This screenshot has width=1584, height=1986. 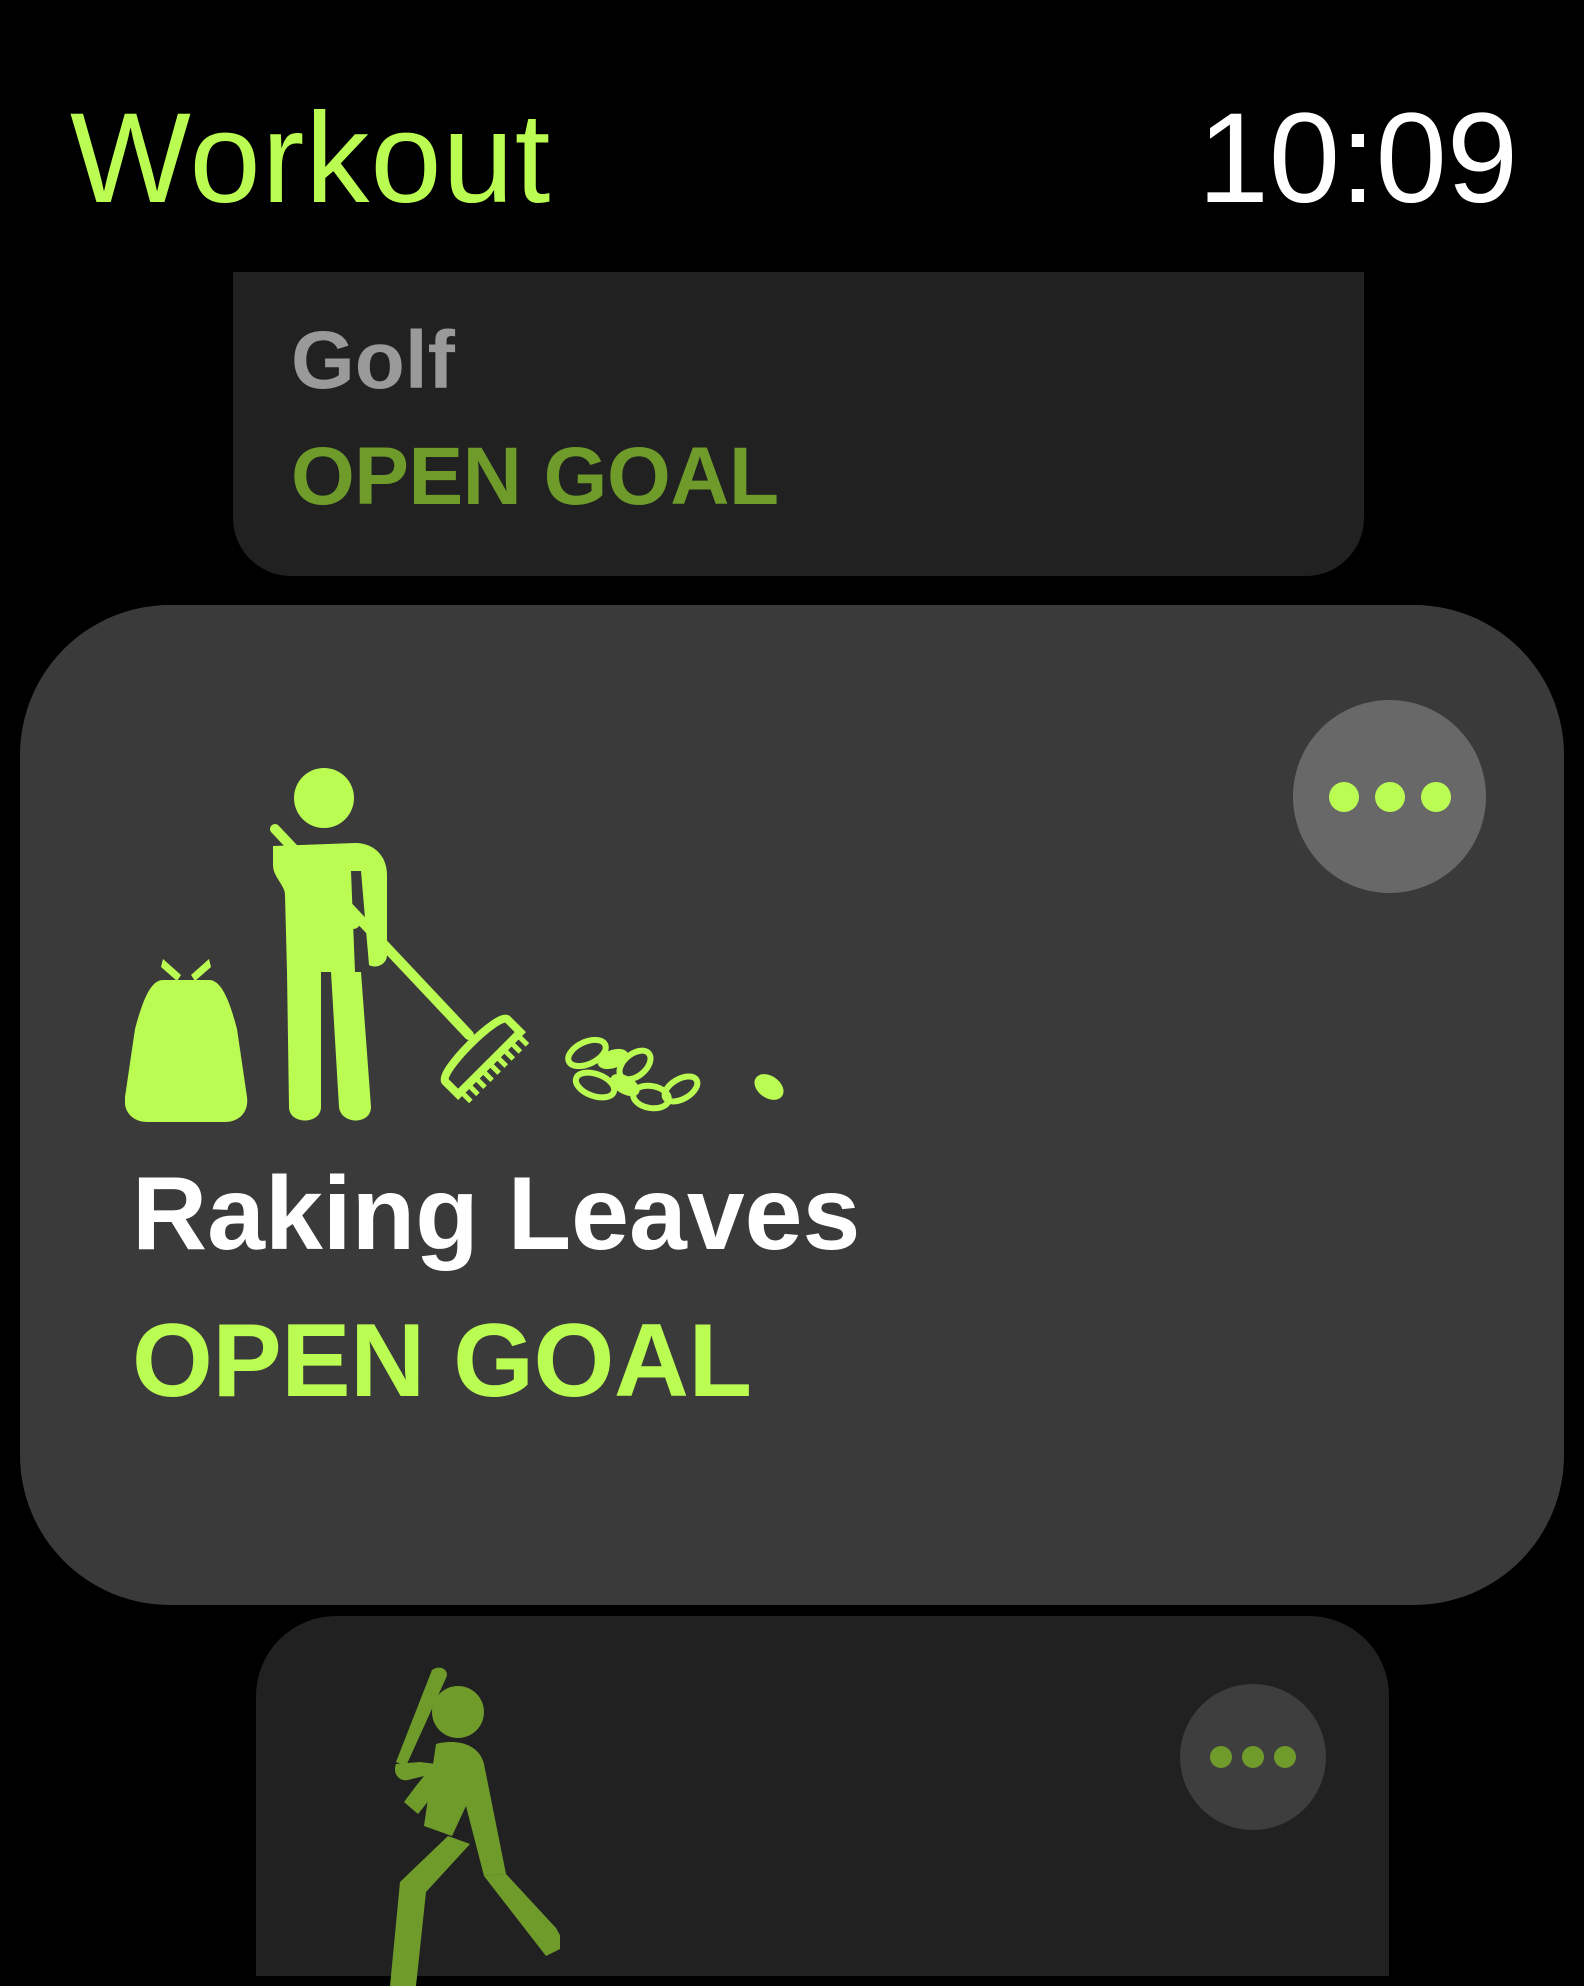 I want to click on header-title: Workout, so click(x=311, y=158).